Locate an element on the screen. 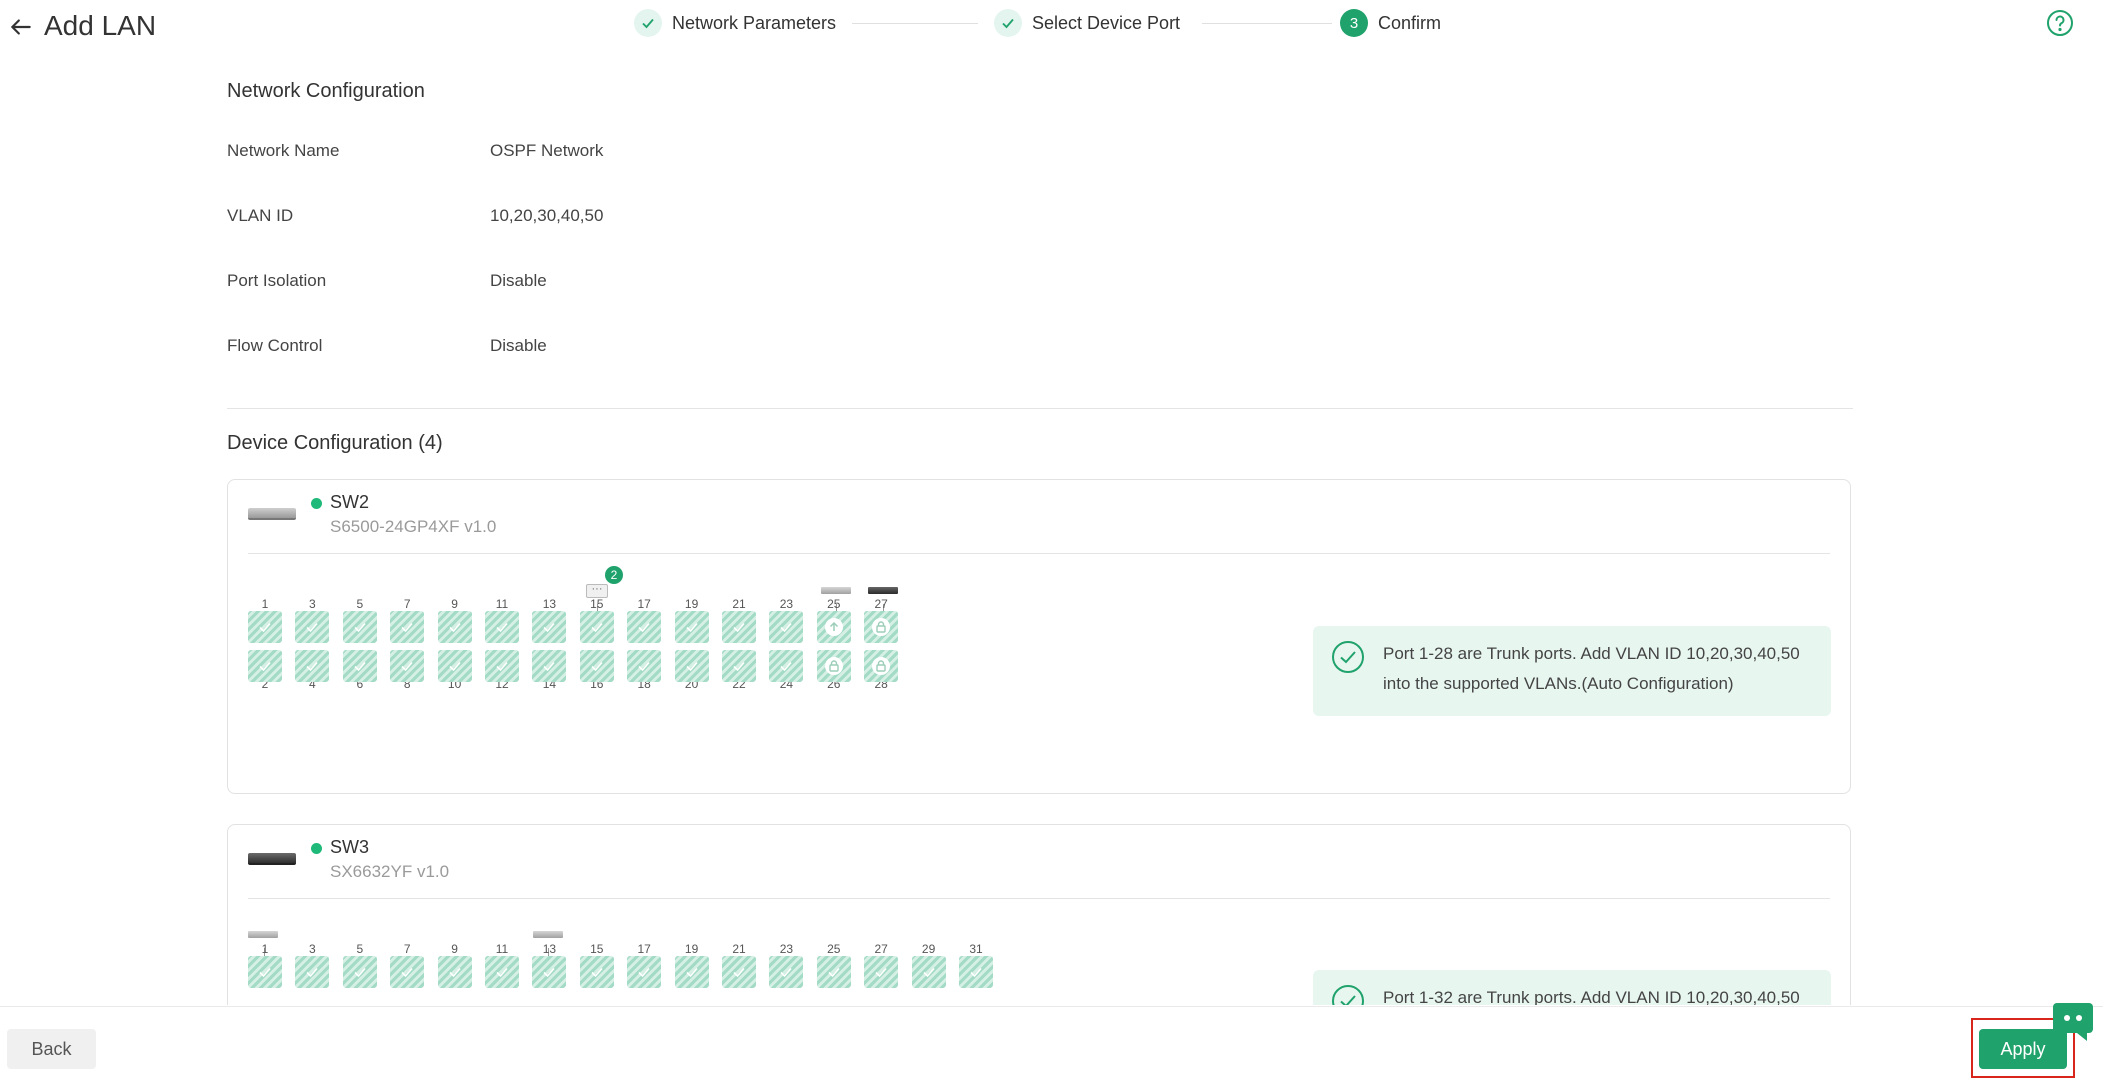 The width and height of the screenshot is (2103, 1086). network-name-value: OSPF Network is located at coordinates (547, 150).